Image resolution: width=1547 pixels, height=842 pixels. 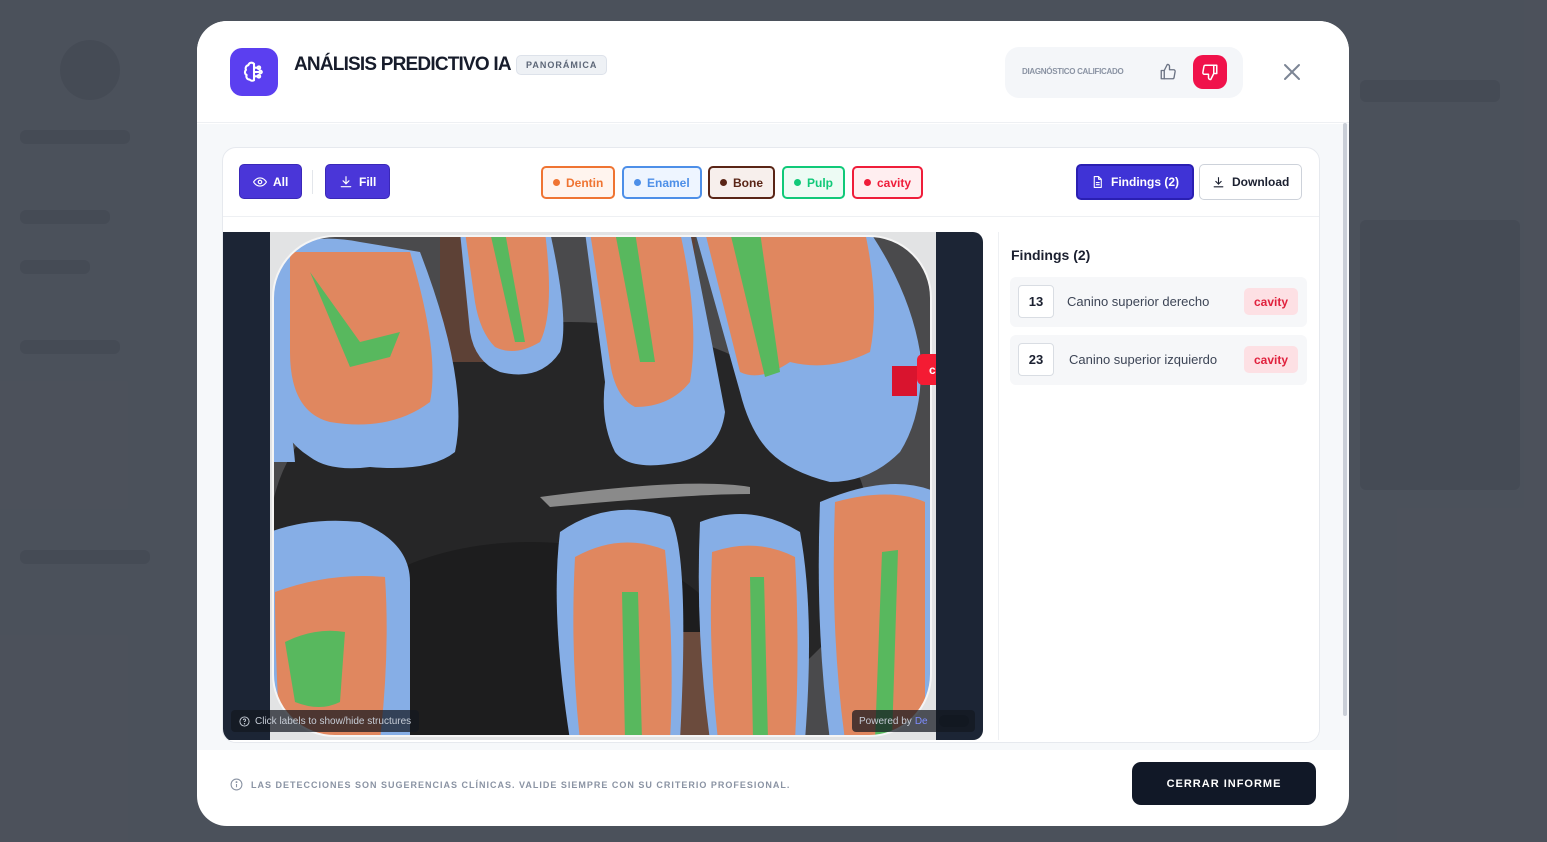 I want to click on info-icon, so click(x=236, y=784).